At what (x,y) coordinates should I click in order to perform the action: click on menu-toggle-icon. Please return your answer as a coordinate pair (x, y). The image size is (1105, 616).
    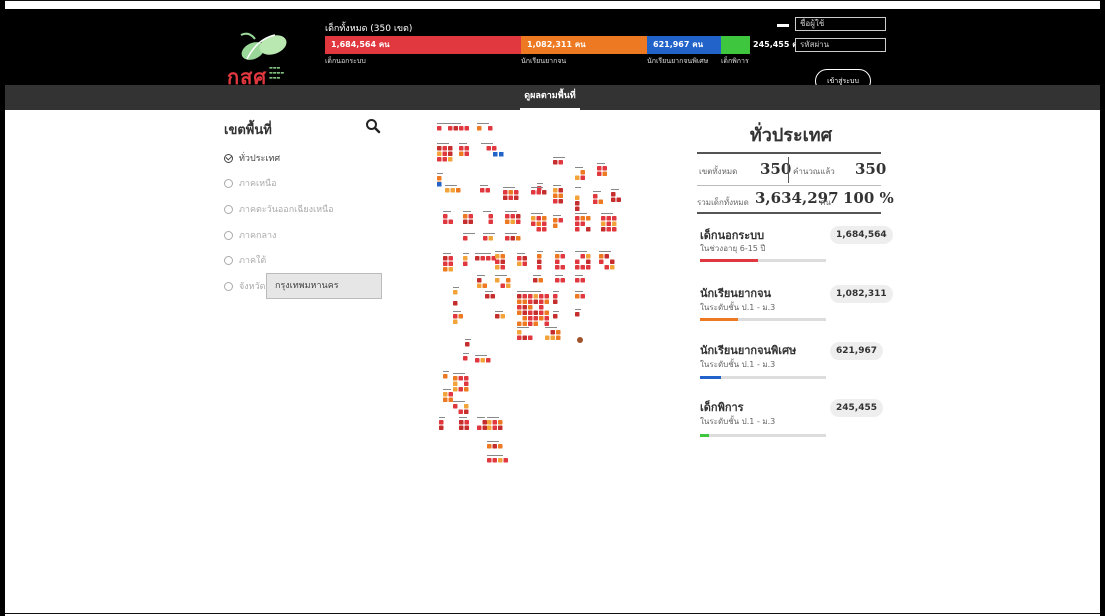
    Looking at the image, I should click on (783, 25).